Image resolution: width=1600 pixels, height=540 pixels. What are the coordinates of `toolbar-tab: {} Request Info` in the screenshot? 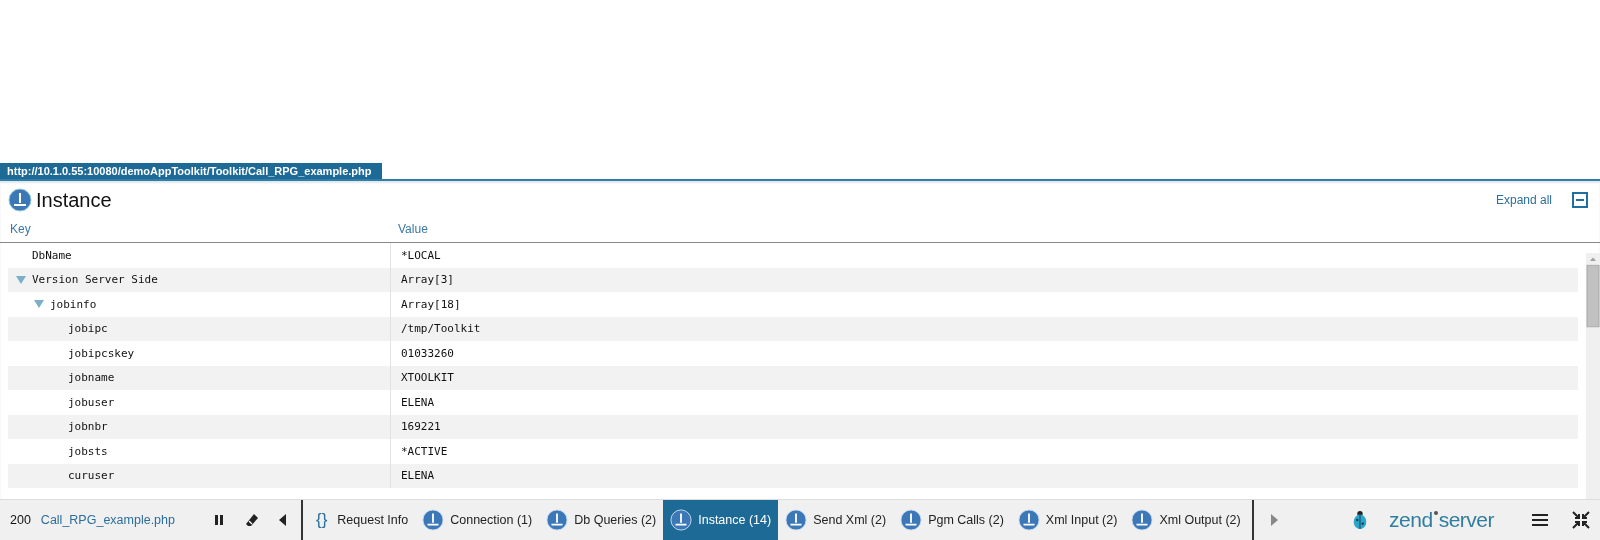 It's located at (362, 520).